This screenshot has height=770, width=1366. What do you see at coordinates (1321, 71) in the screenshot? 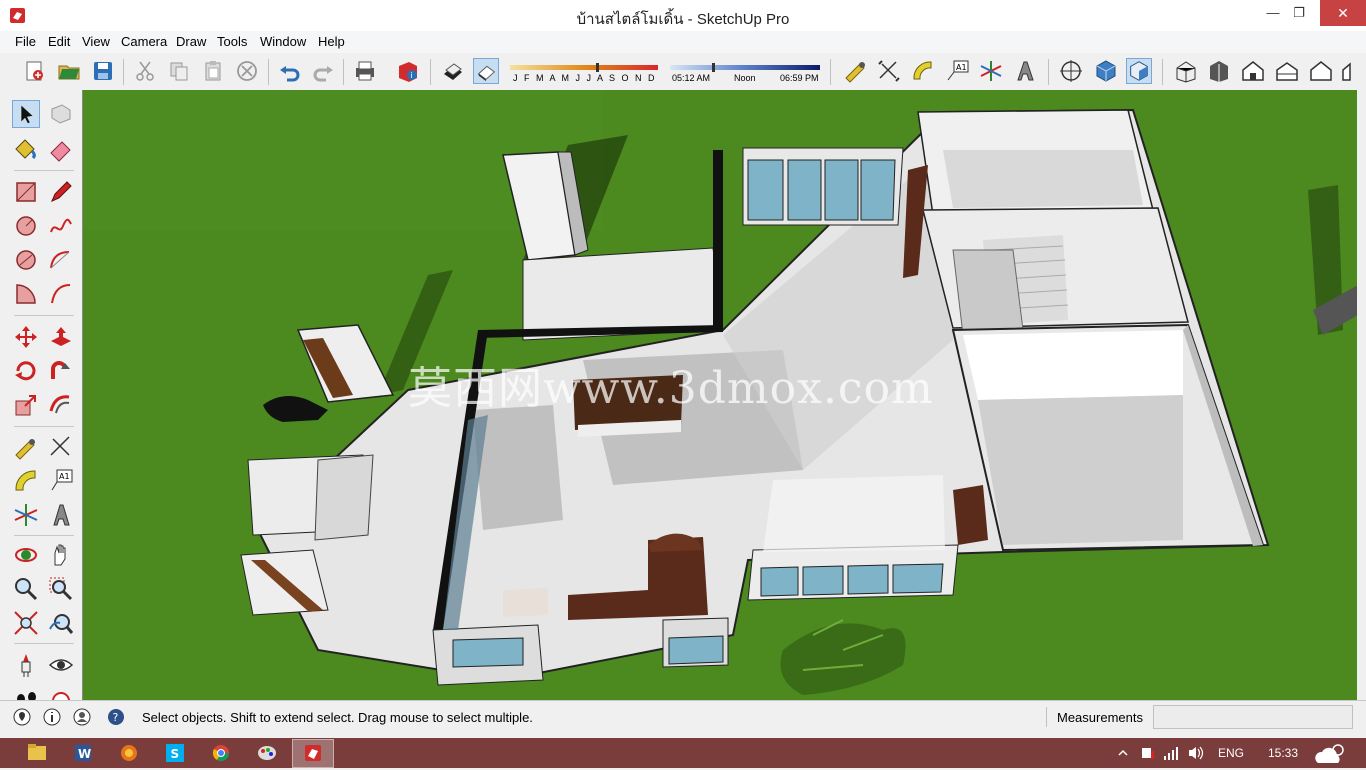
I see `back-view-icon` at bounding box center [1321, 71].